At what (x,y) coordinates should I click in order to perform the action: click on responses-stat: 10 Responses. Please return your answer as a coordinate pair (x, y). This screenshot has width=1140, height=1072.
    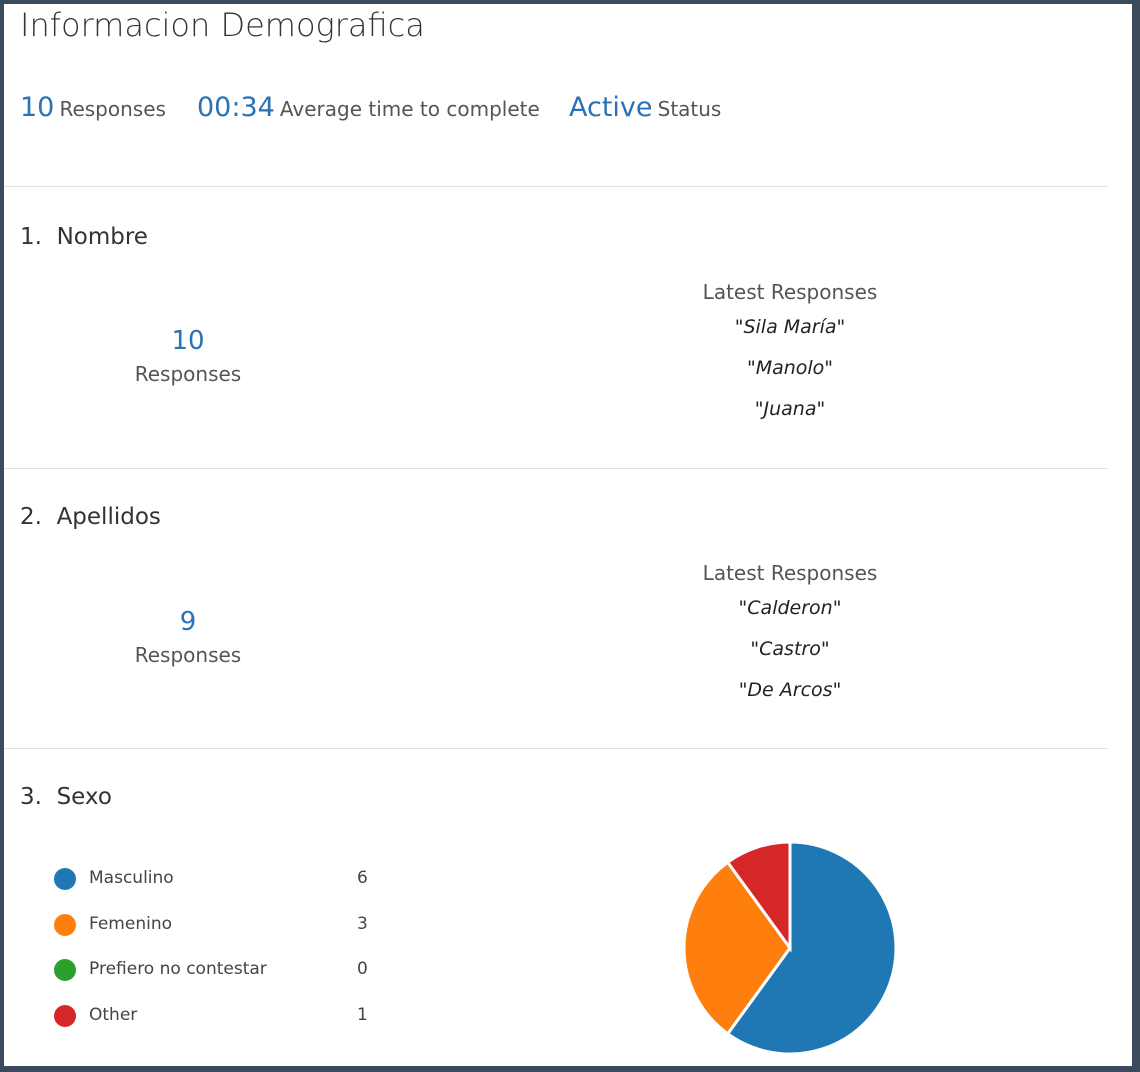
    Looking at the image, I should click on (93, 107).